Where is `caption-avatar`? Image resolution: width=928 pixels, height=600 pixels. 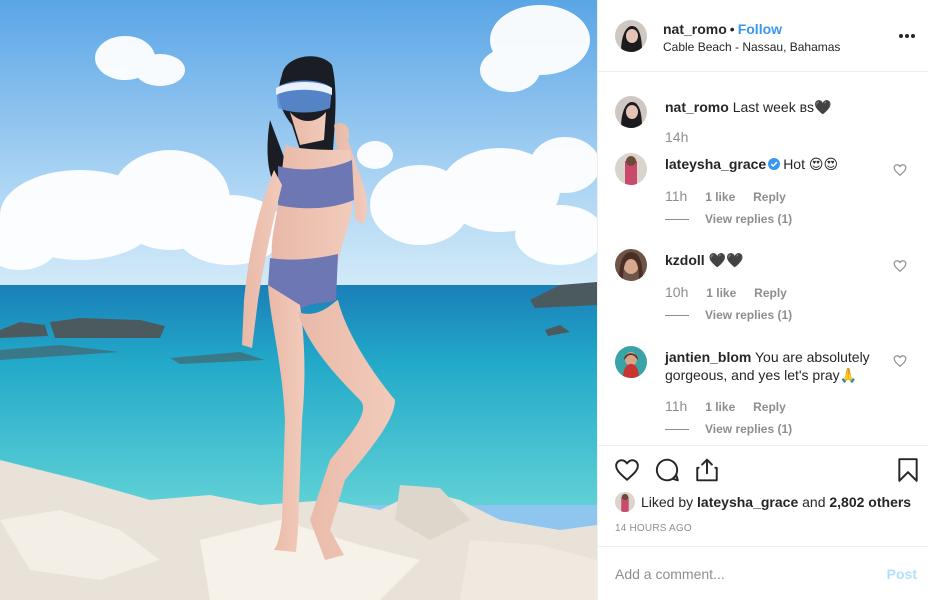
caption-avatar is located at coordinates (631, 112).